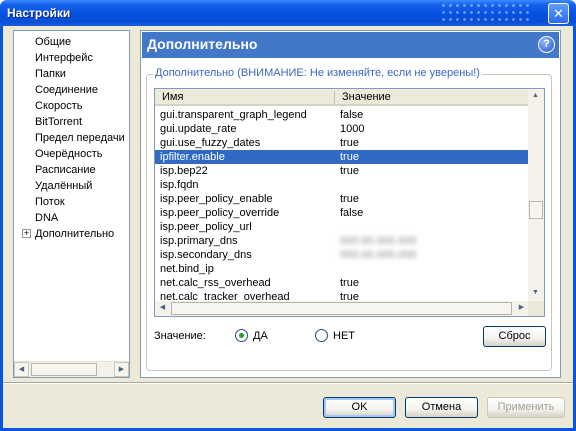  I want to click on list-scroll-right-icon: ▶, so click(521, 308).